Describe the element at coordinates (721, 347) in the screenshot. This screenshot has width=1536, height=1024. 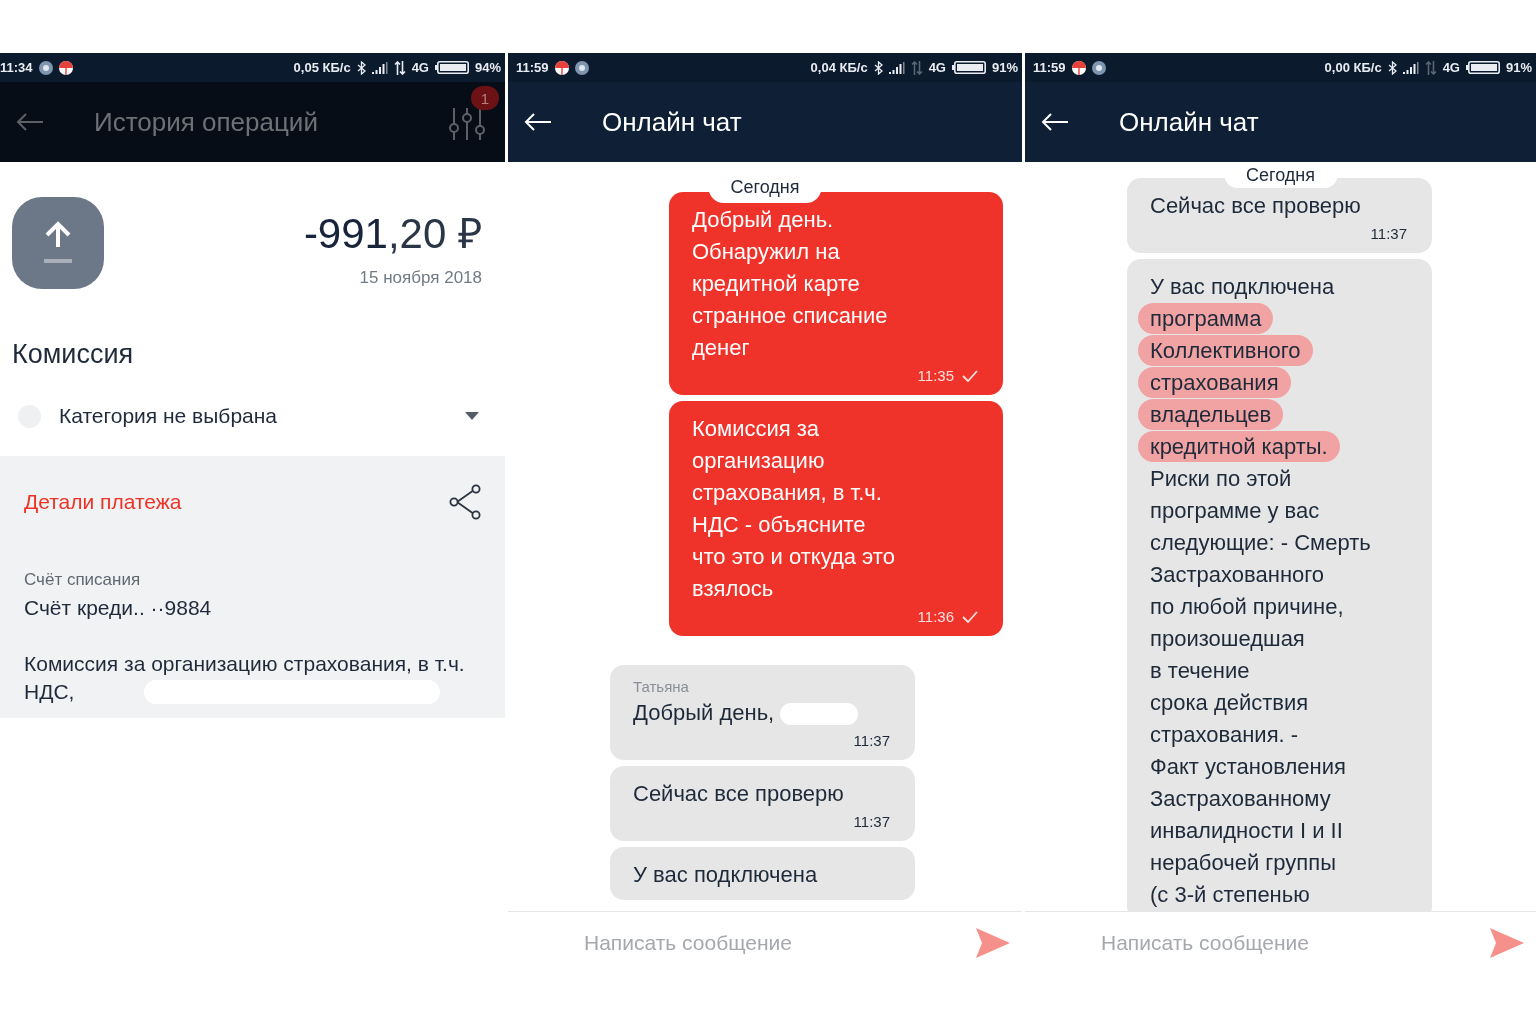
I see `message-text: денег` at that location.